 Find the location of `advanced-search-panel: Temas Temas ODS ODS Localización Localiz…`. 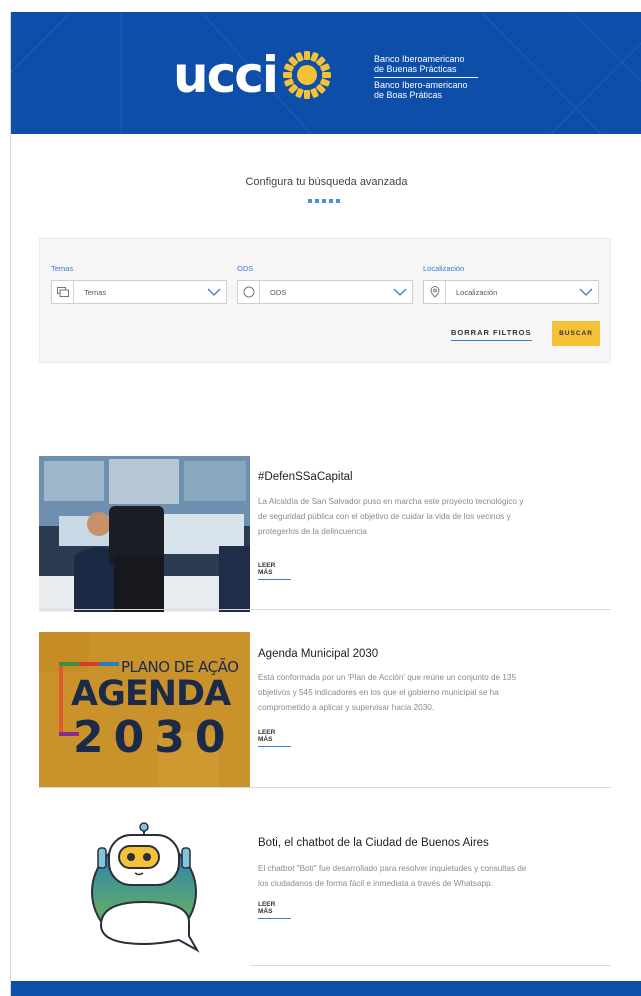

advanced-search-panel: Temas Temas ODS ODS Localización Localiz… is located at coordinates (325, 300).